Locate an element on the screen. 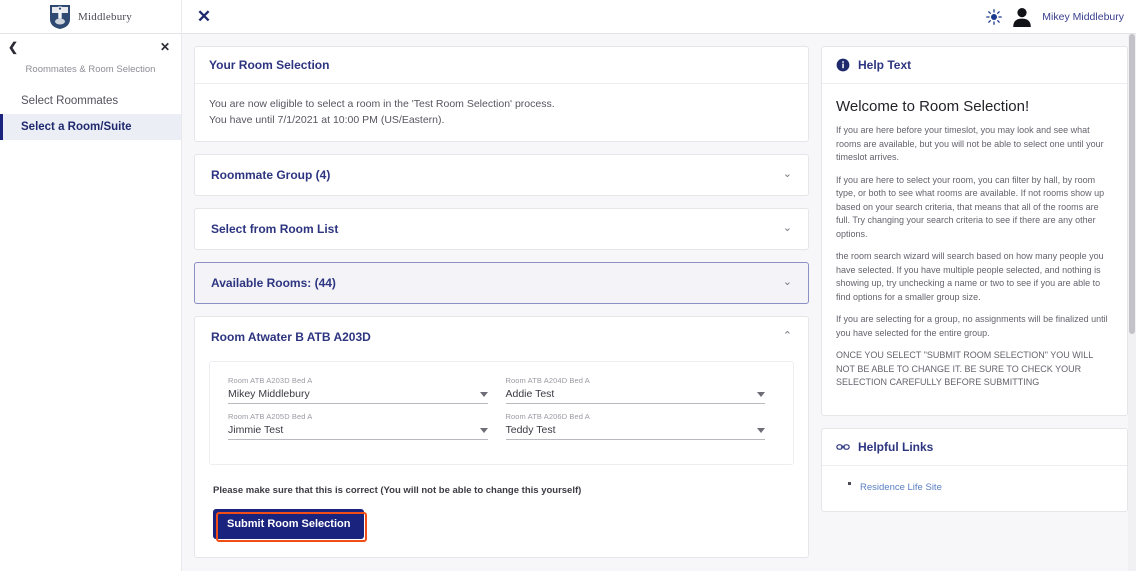  bed-assignment-field-3: Room ATB A205D Bed A Jimmie Test is located at coordinates (363, 430).